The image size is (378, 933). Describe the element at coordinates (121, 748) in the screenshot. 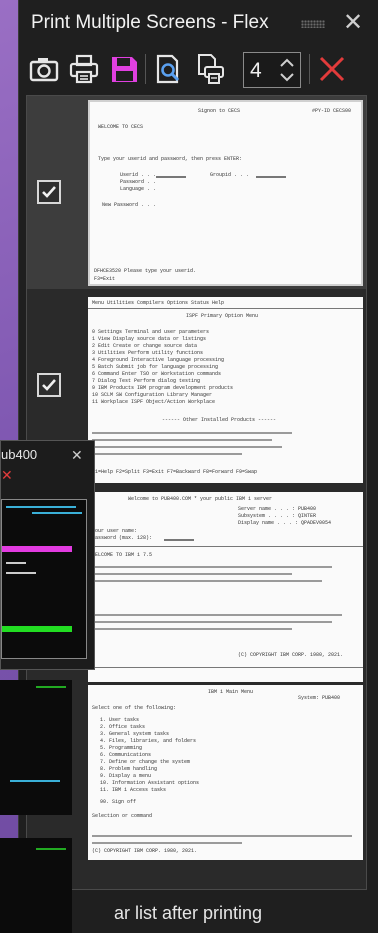

I see `thumb-option: 5. Programming` at that location.